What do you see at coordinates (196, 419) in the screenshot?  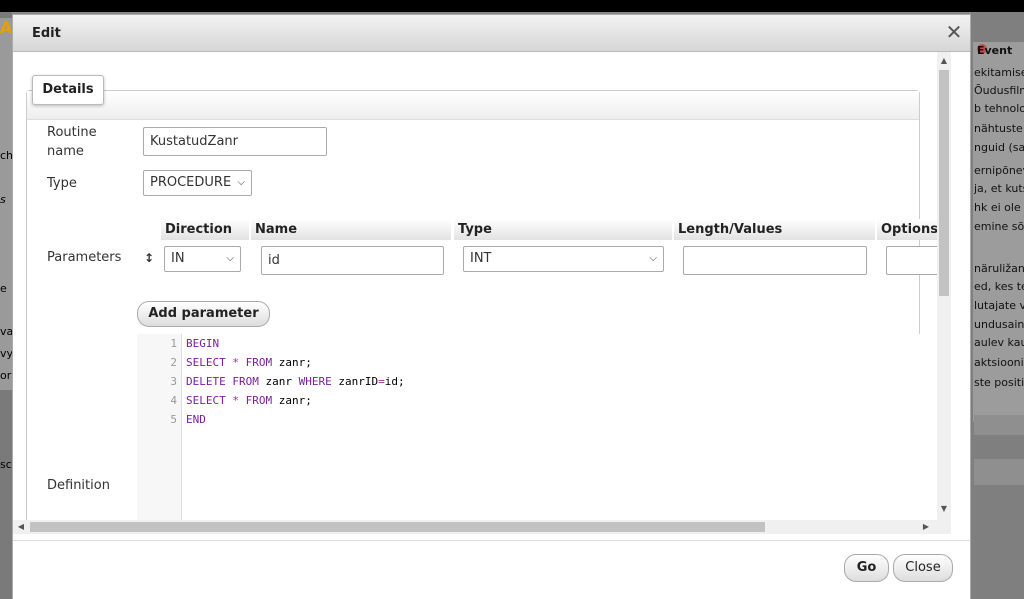 I see `code-line: END` at bounding box center [196, 419].